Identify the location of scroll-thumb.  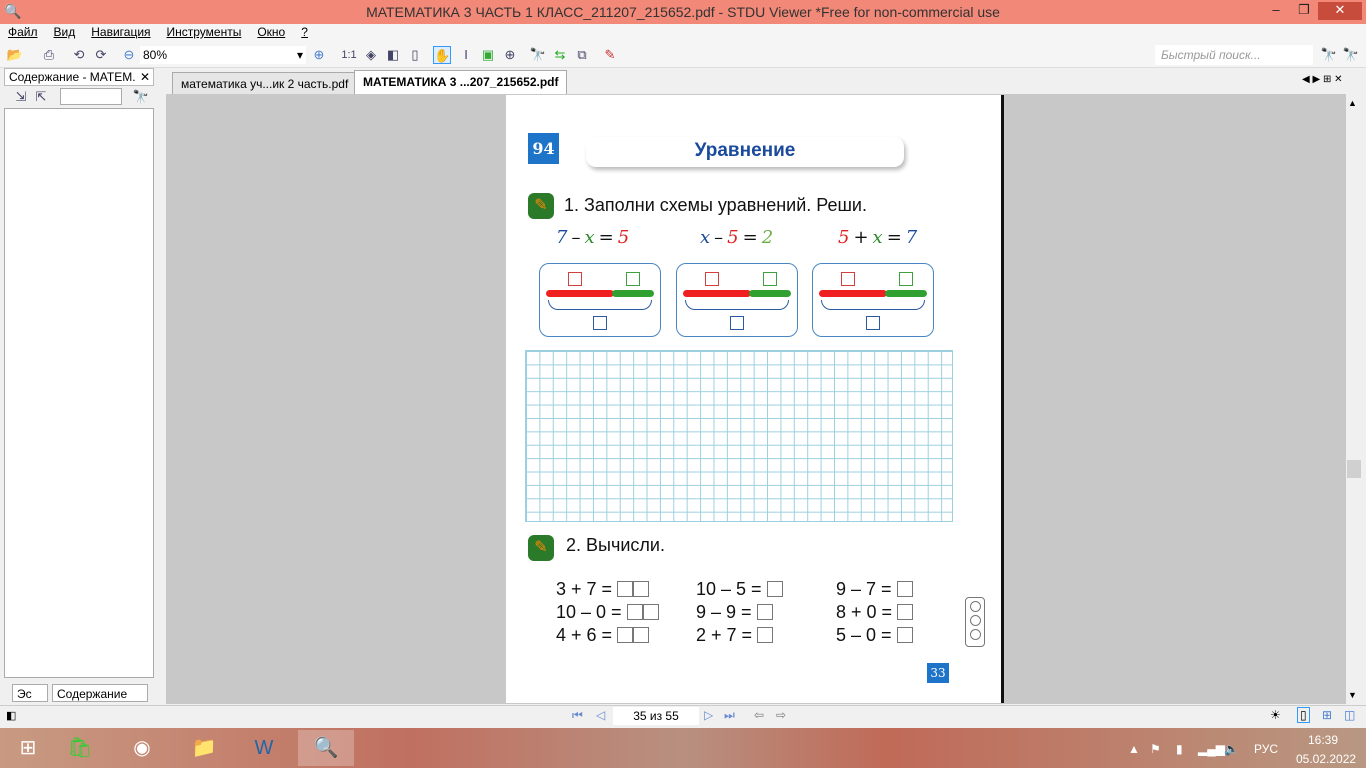
(1354, 469).